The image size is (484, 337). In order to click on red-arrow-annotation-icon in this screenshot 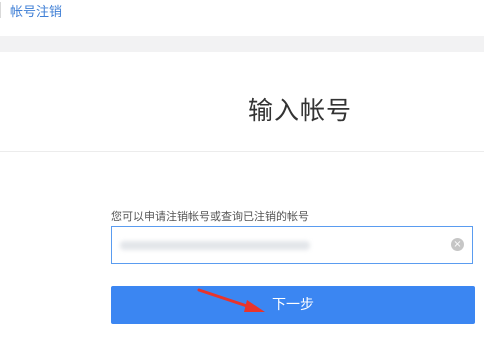, I will do `click(231, 300)`.